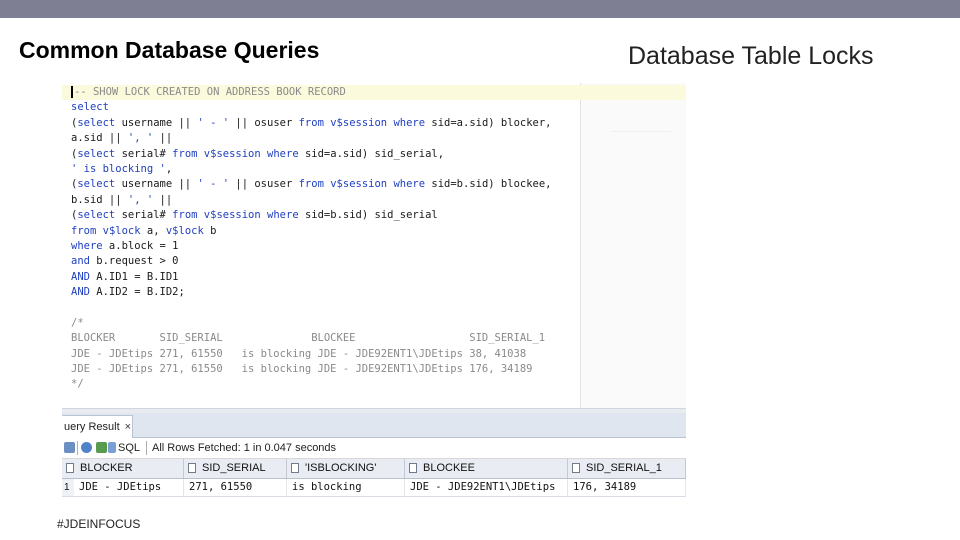  What do you see at coordinates (122, 199) in the screenshot?
I see `code-line: b.sid || ', ' ||` at bounding box center [122, 199].